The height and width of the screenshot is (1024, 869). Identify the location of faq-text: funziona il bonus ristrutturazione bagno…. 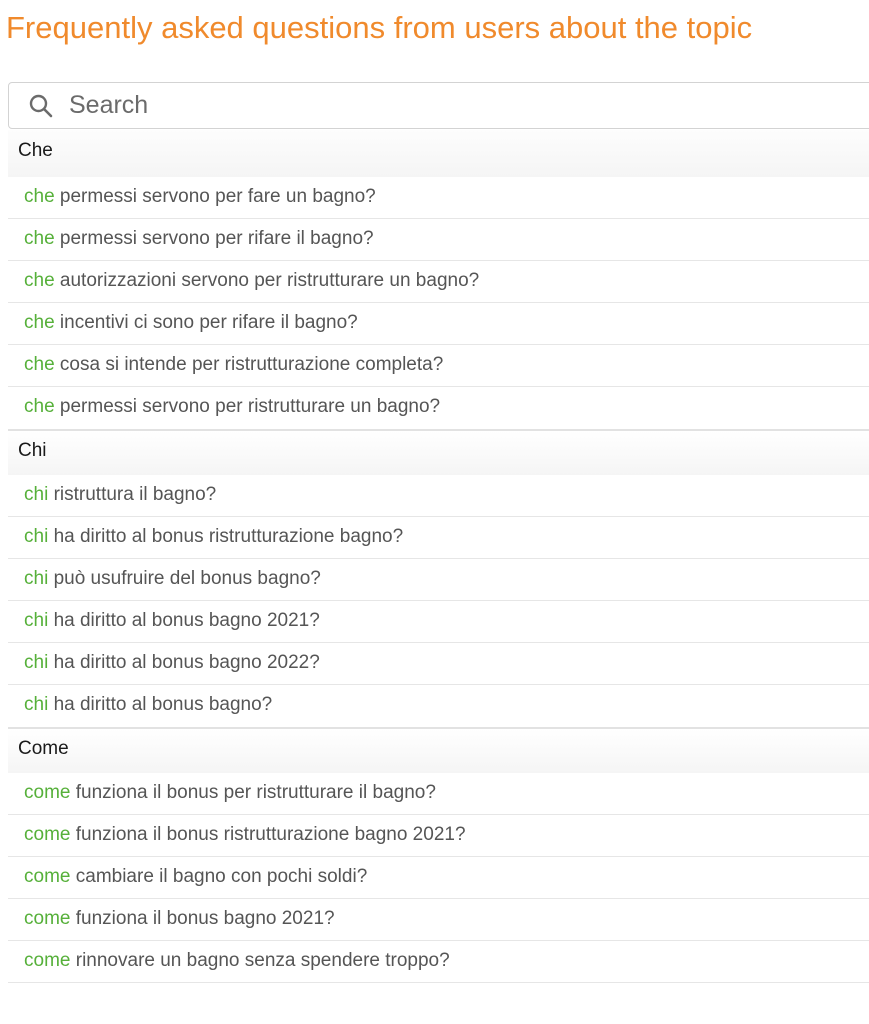
(268, 834).